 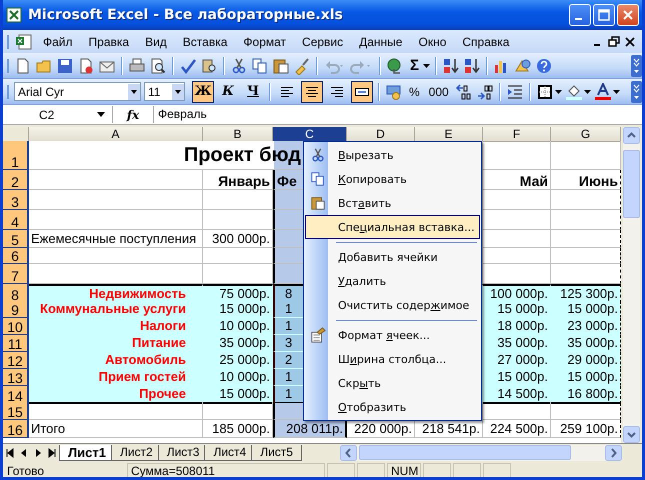 What do you see at coordinates (348, 452) in the screenshot?
I see `scroll-left-button` at bounding box center [348, 452].